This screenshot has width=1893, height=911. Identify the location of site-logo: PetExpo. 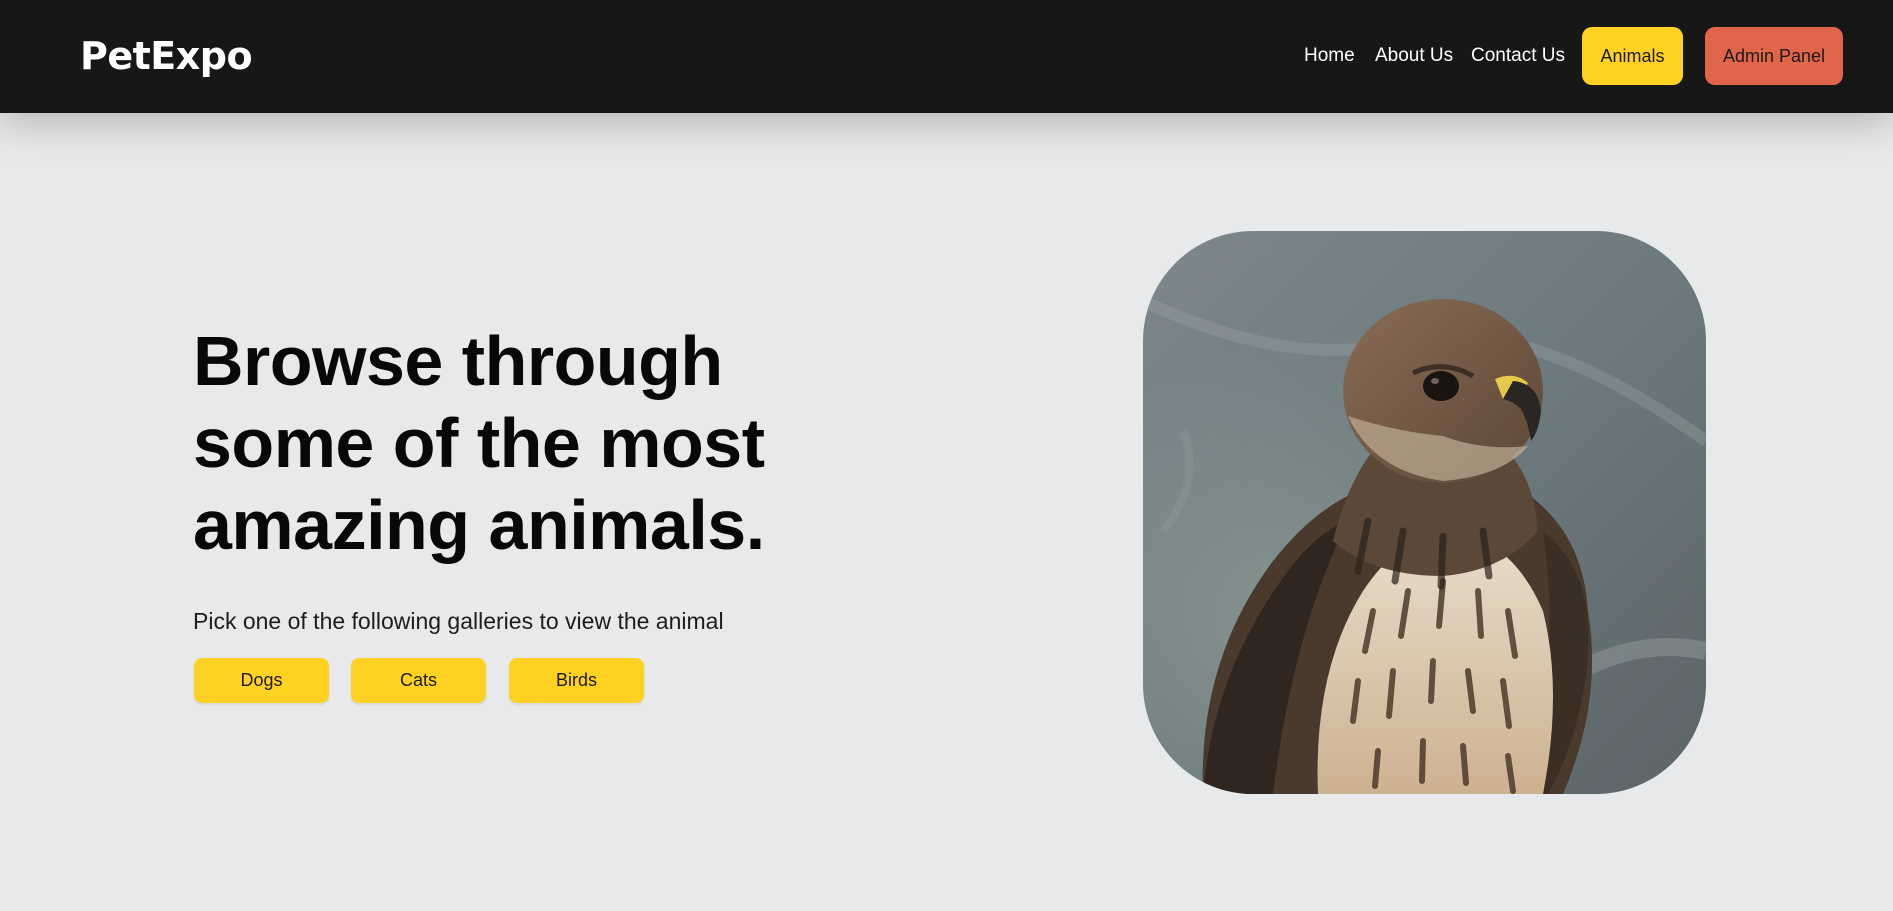
(166, 56).